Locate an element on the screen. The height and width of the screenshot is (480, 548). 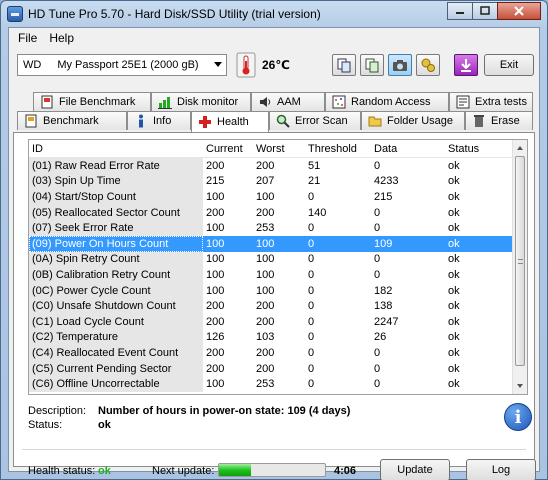
header-current: Current is located at coordinates (228, 149).